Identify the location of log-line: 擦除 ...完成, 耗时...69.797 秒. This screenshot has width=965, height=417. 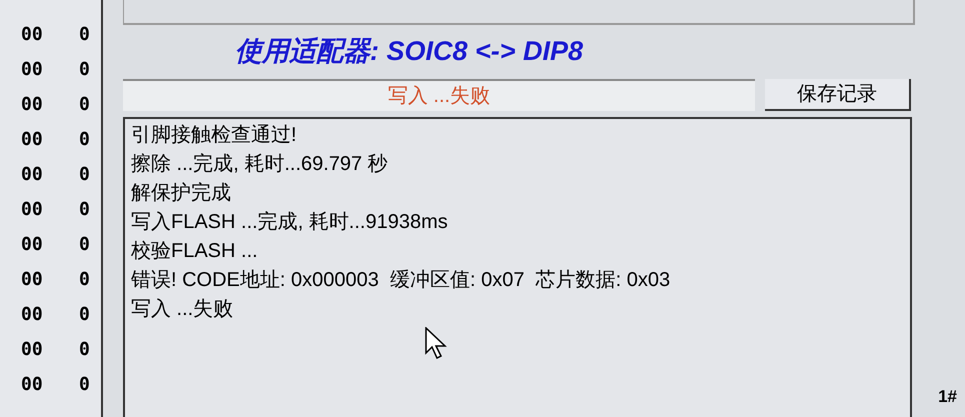
(259, 164).